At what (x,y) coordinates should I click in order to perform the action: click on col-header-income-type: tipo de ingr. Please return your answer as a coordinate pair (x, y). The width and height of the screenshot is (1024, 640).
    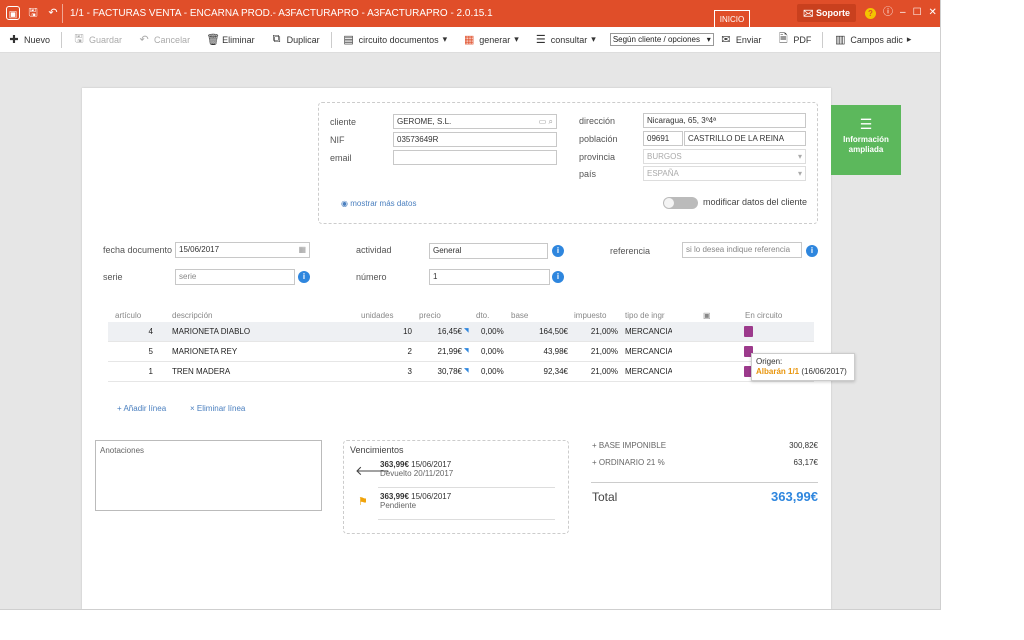
    Looking at the image, I should click on (645, 315).